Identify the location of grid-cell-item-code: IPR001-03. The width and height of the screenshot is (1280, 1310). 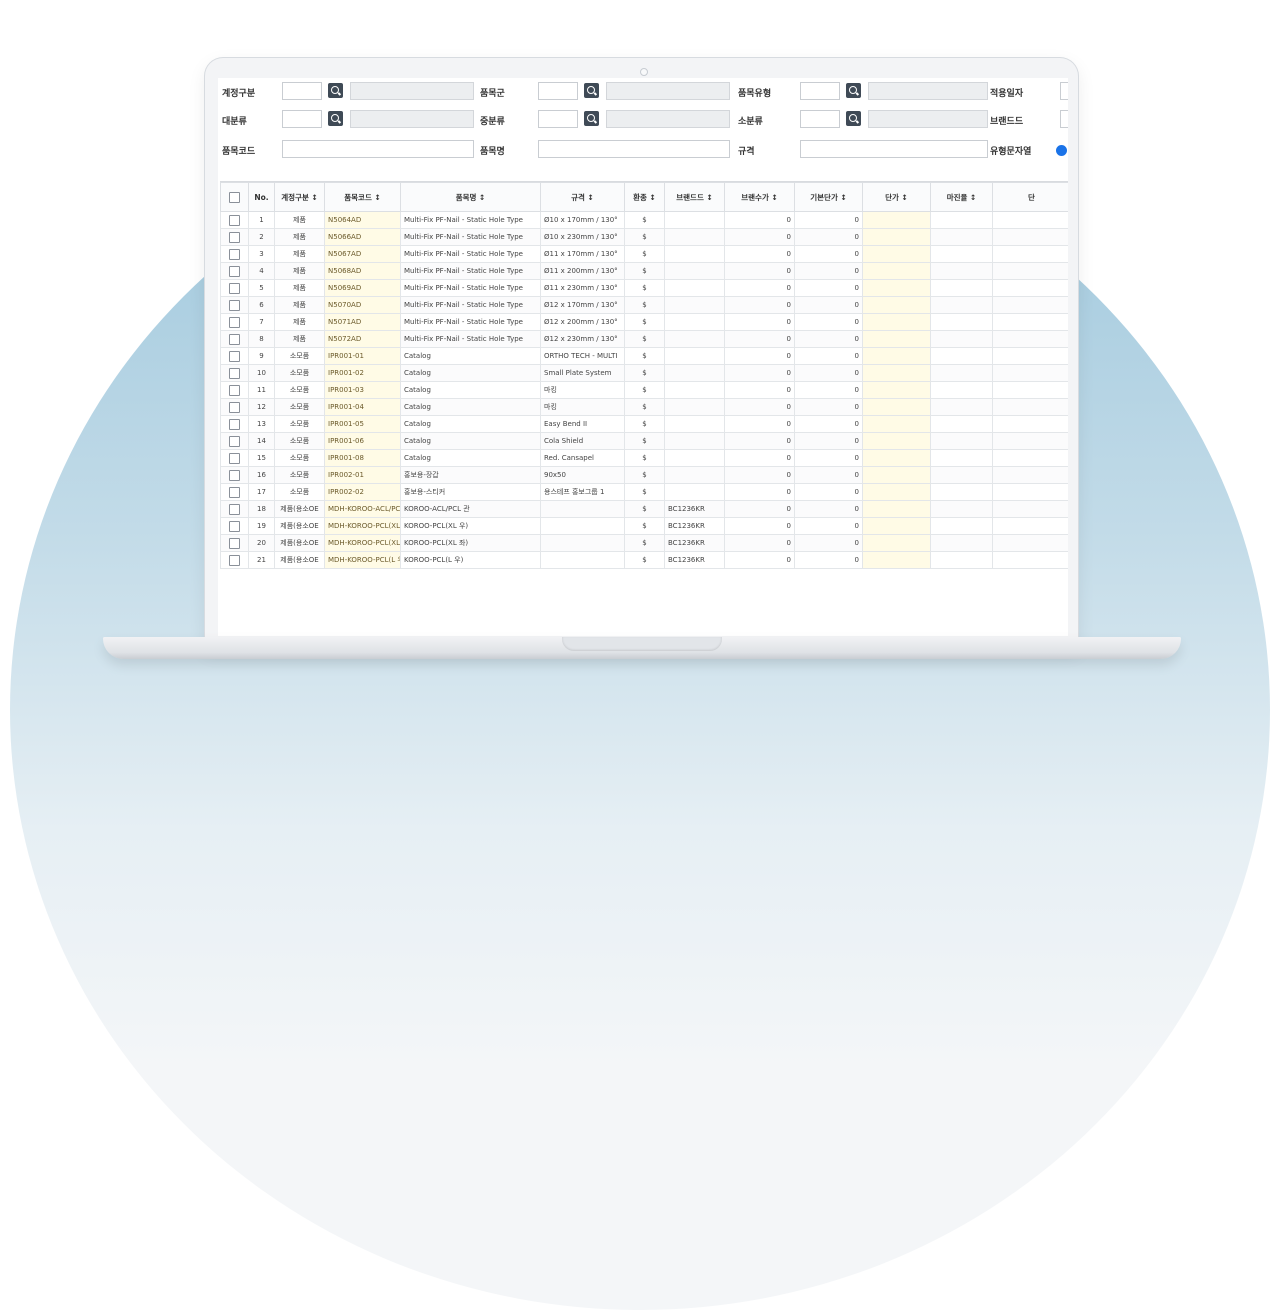
(362, 390).